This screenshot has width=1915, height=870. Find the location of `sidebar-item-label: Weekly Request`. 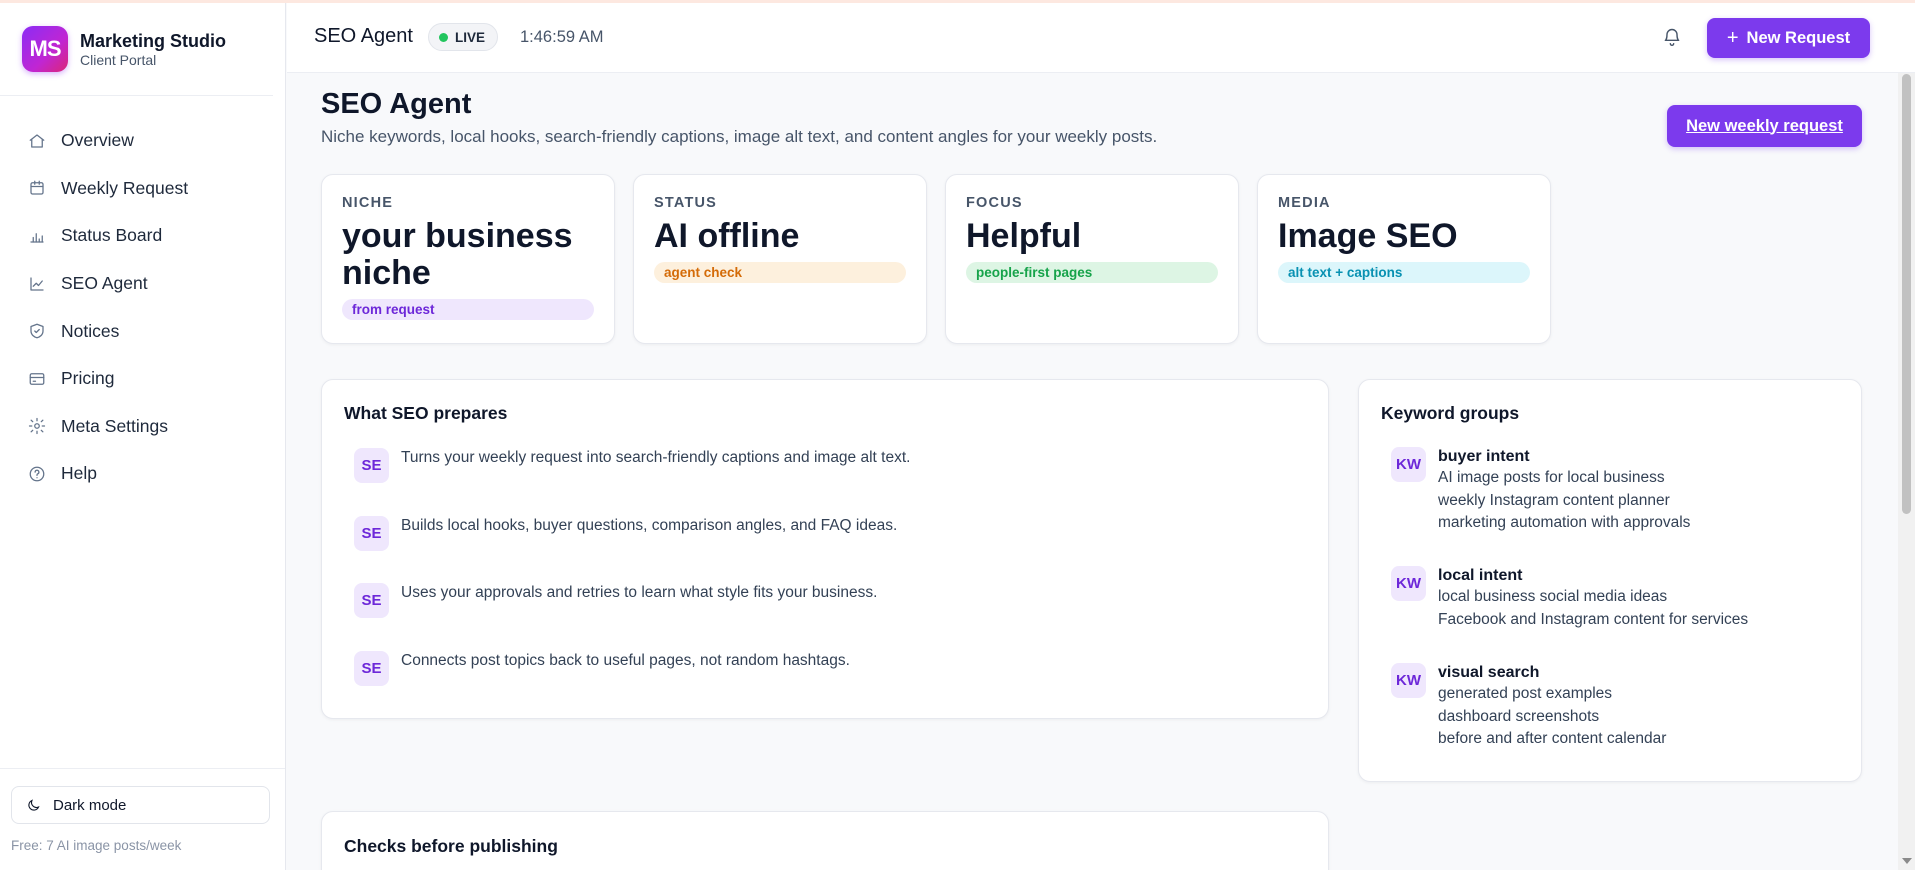

sidebar-item-label: Weekly Request is located at coordinates (125, 187).